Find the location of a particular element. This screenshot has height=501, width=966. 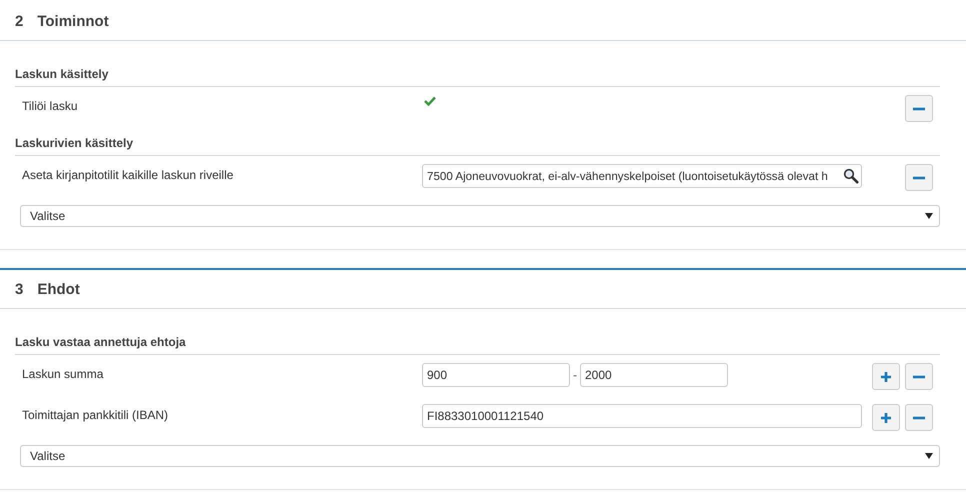

row-label: Aseta kirjanpitotilit kaikille laskun riveille is located at coordinates (128, 174).